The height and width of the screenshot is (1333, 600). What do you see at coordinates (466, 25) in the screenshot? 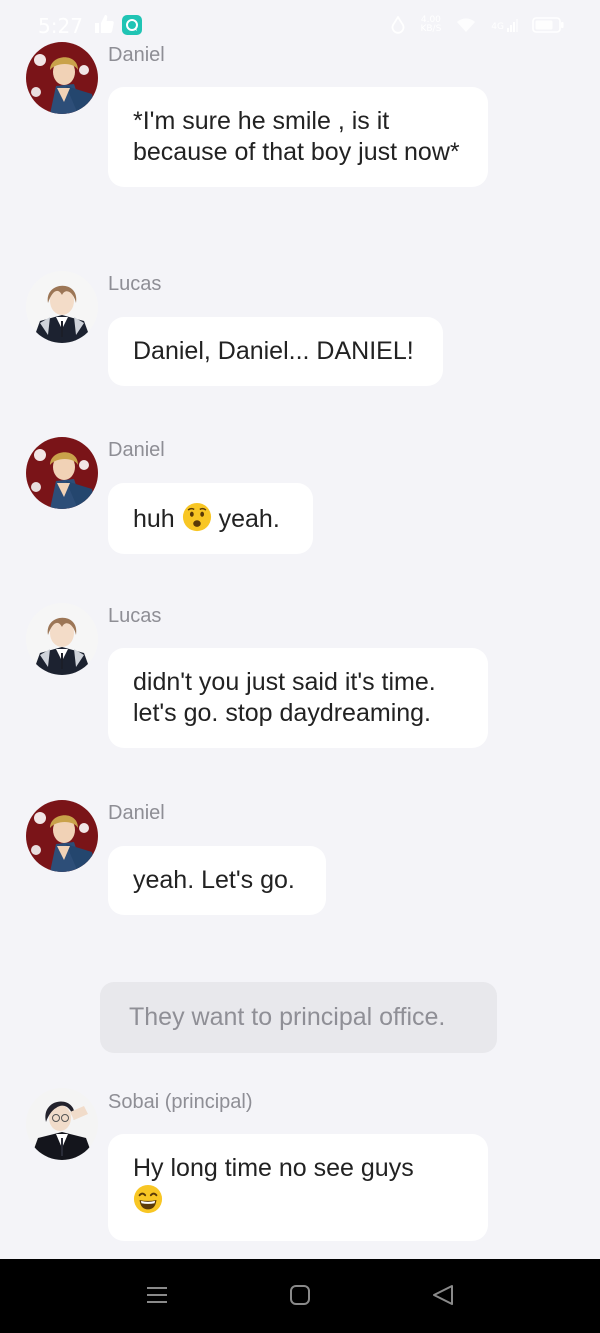
I see `wifi-icon` at bounding box center [466, 25].